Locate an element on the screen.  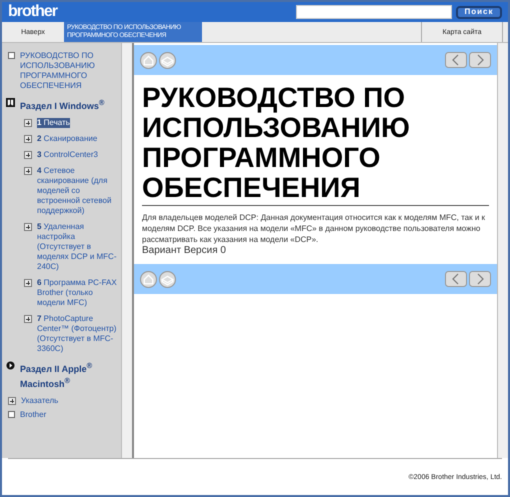
search-button: Поиск is located at coordinates (479, 12).